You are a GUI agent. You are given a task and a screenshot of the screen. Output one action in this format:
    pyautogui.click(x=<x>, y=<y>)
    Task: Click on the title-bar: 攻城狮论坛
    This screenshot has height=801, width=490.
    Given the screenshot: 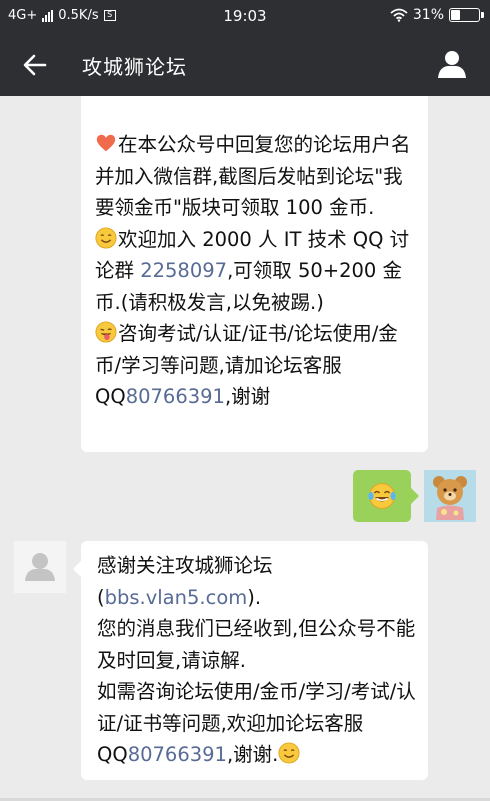 What is the action you would take?
    pyautogui.click(x=245, y=64)
    